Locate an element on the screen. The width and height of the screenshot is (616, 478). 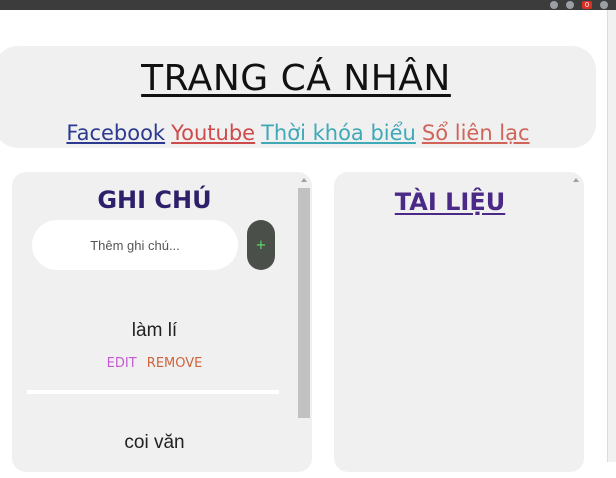
note-actions: EDIT REMOVE is located at coordinates (154, 363).